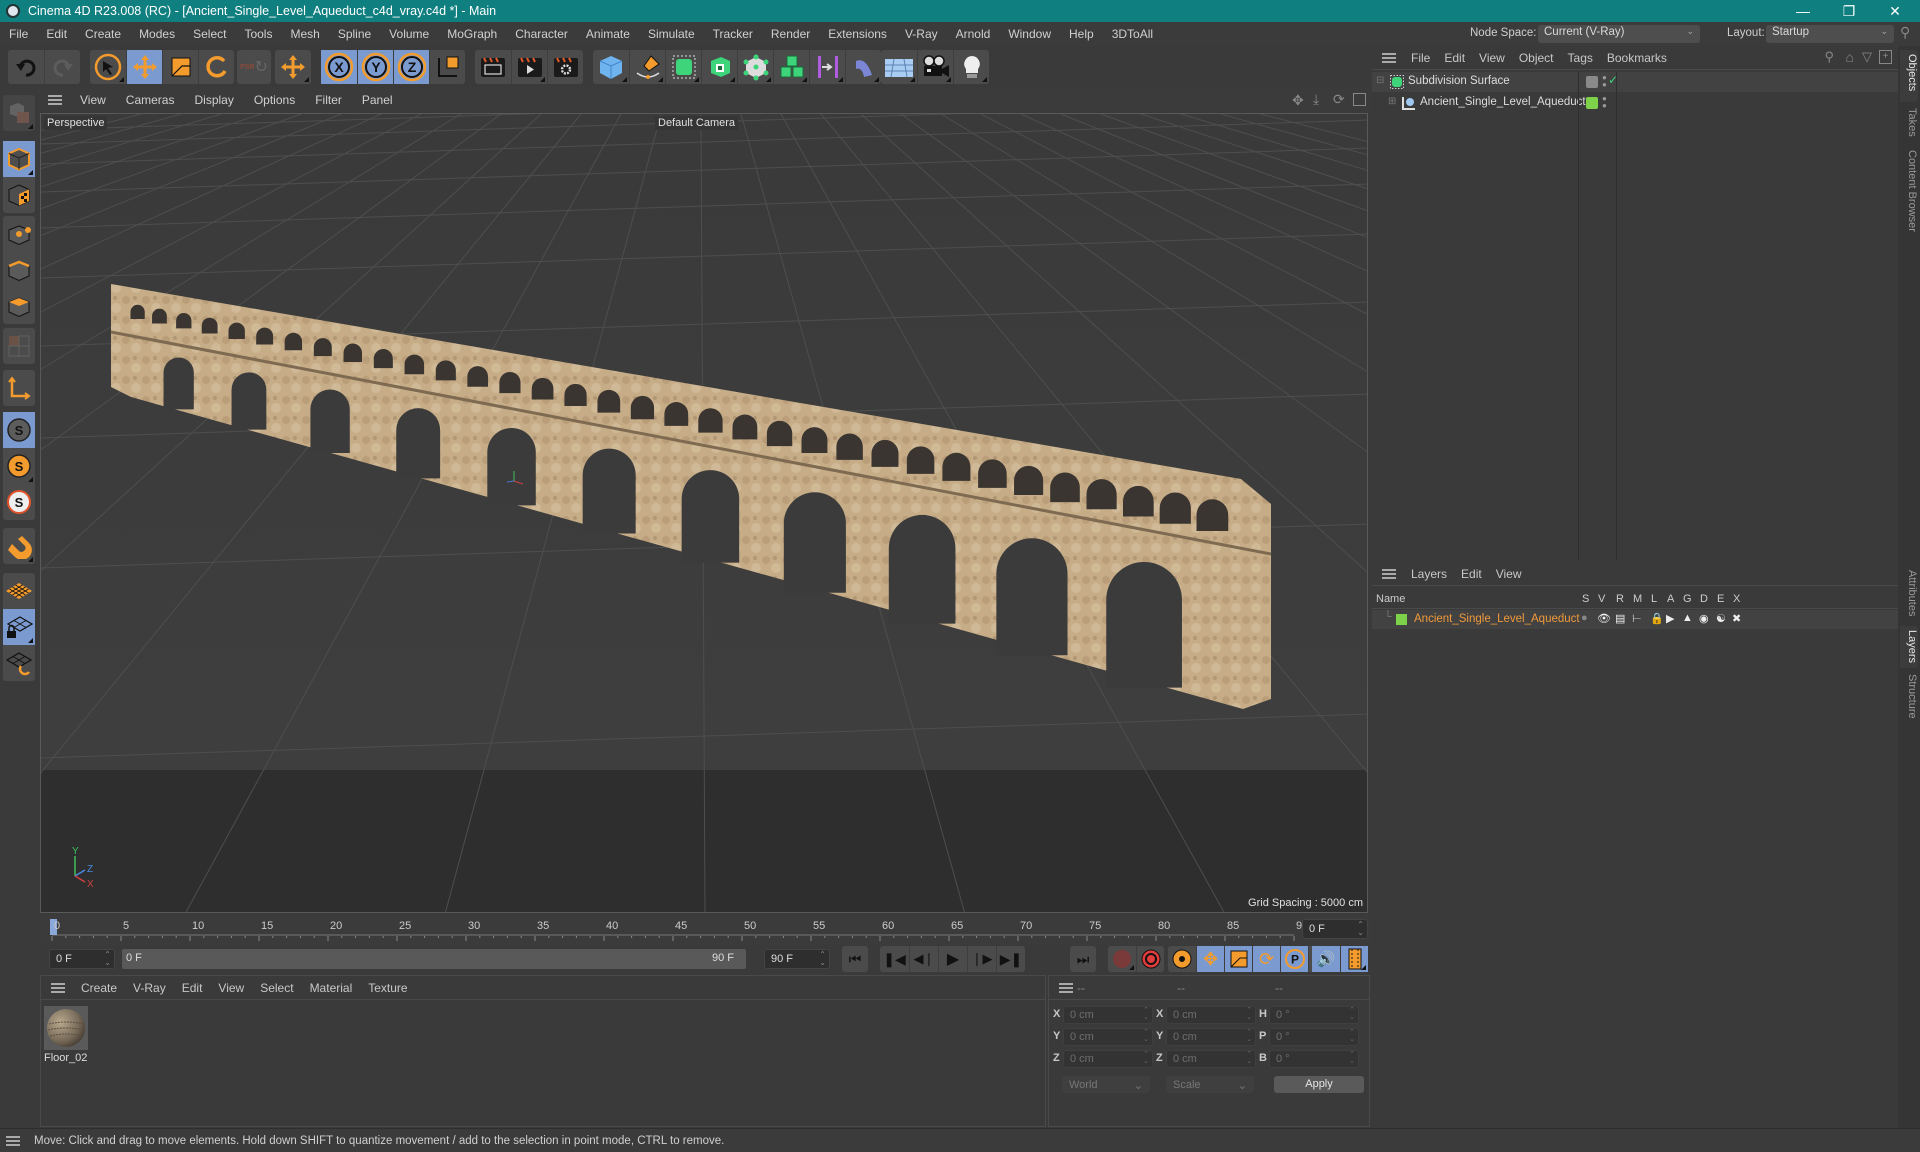  I want to click on xref-icon: ✖, so click(1736, 618).